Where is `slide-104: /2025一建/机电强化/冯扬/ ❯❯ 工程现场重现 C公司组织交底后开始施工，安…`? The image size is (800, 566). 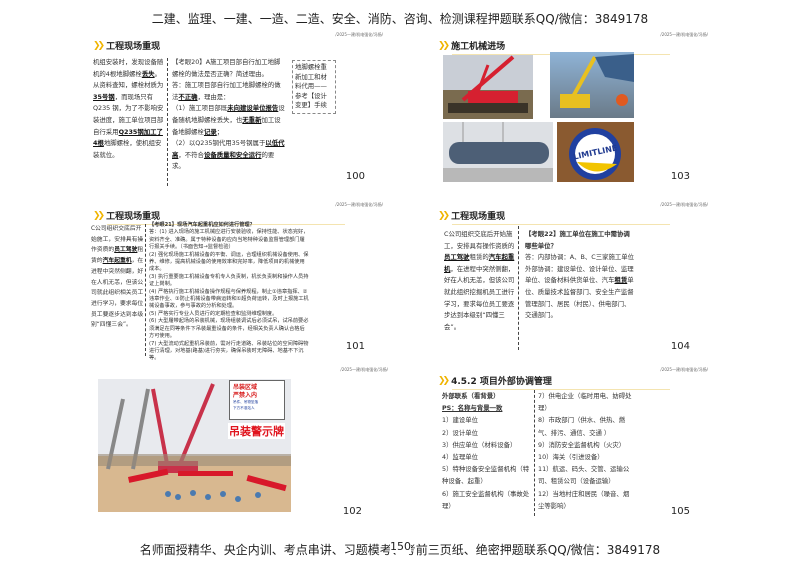 slide-104: /2025一建/机电强化/冯扬/ ❯❯ 工程现场重现 C公司组织交底后开始施工，安… is located at coordinates (580, 280).